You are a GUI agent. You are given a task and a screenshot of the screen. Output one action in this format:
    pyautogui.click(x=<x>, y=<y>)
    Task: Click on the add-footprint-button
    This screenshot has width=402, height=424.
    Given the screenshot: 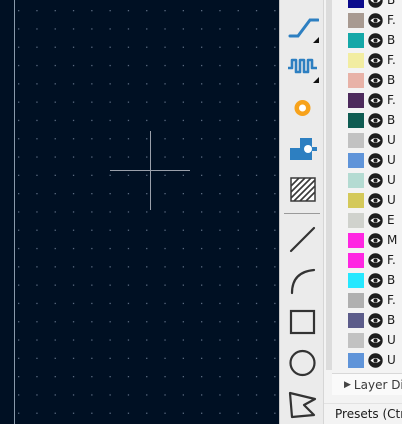 What is the action you would take?
    pyautogui.click(x=302, y=148)
    